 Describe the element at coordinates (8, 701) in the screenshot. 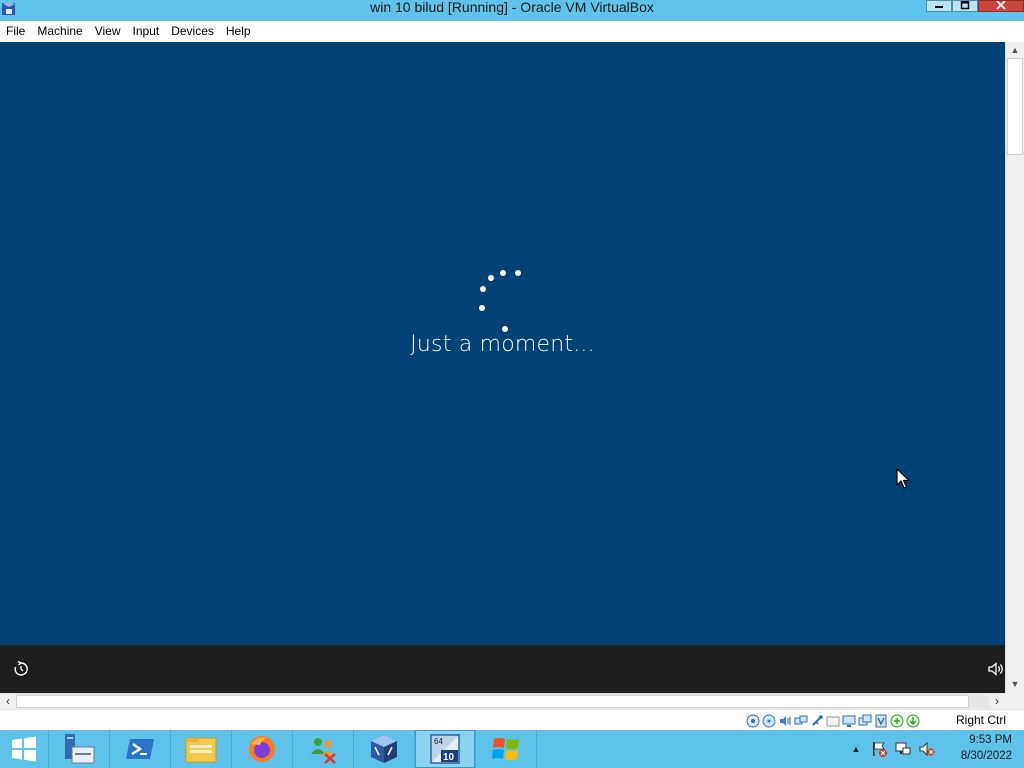

I see `scroll-left-arrow-icon: ‹` at that location.